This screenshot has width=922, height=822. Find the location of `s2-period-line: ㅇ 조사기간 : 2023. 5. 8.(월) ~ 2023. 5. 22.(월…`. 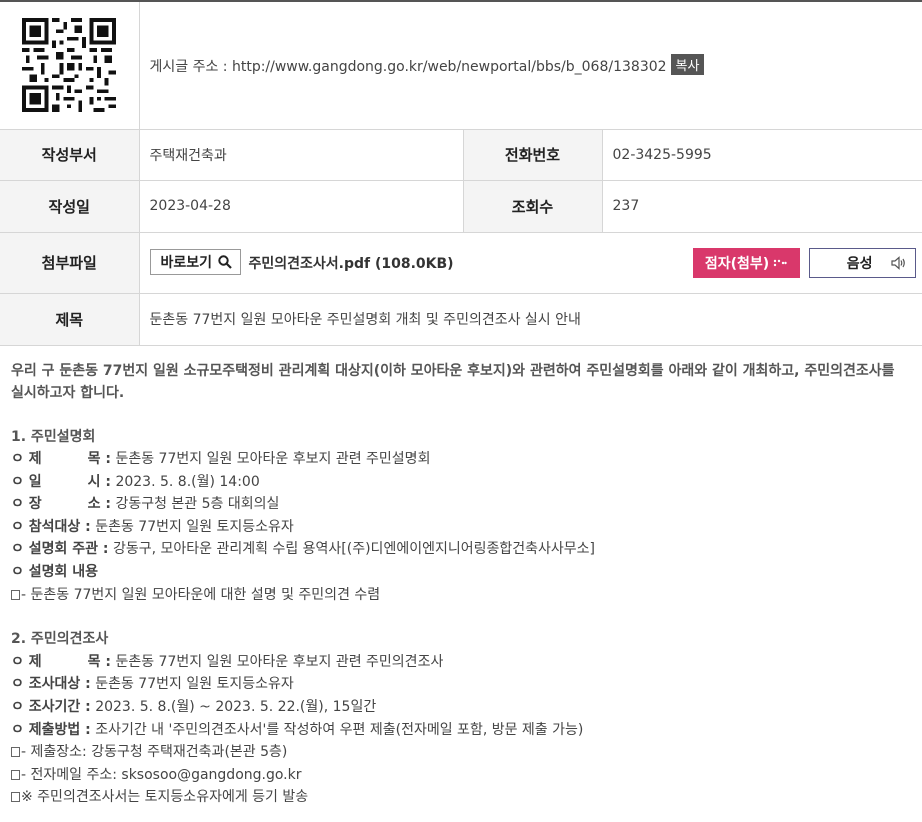

s2-period-line: ㅇ 조사기간 : 2023. 5. 8.(월) ~ 2023. 5. 22.(월… is located at coordinates (194, 707).